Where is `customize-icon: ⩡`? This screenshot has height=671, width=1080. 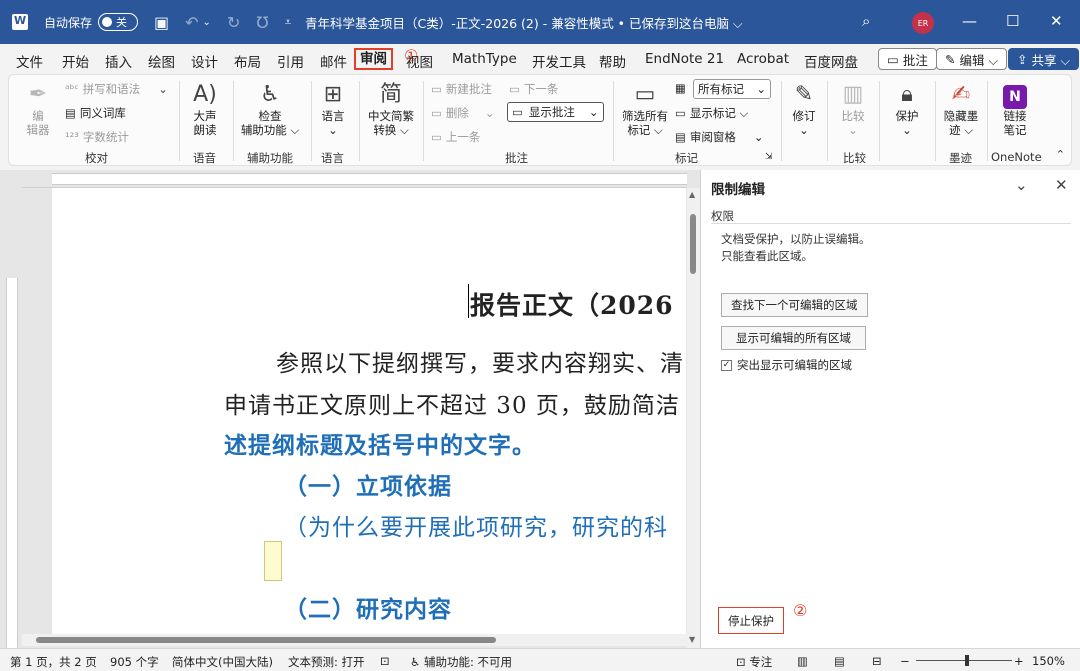
customize-icon: ⩡ is located at coordinates (288, 22).